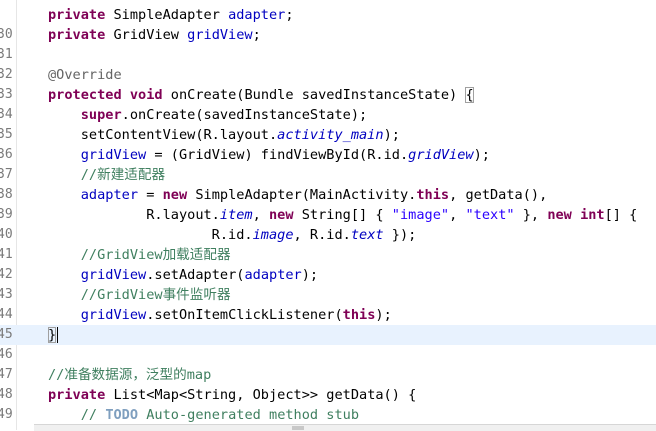  What do you see at coordinates (163, 135) in the screenshot?
I see `code-token: setContentView(R.layout.` at bounding box center [163, 135].